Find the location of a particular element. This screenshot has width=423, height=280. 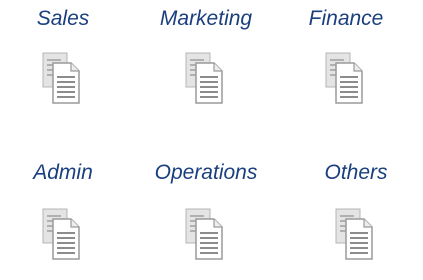

folder-label-operations: Operations is located at coordinates (206, 172).